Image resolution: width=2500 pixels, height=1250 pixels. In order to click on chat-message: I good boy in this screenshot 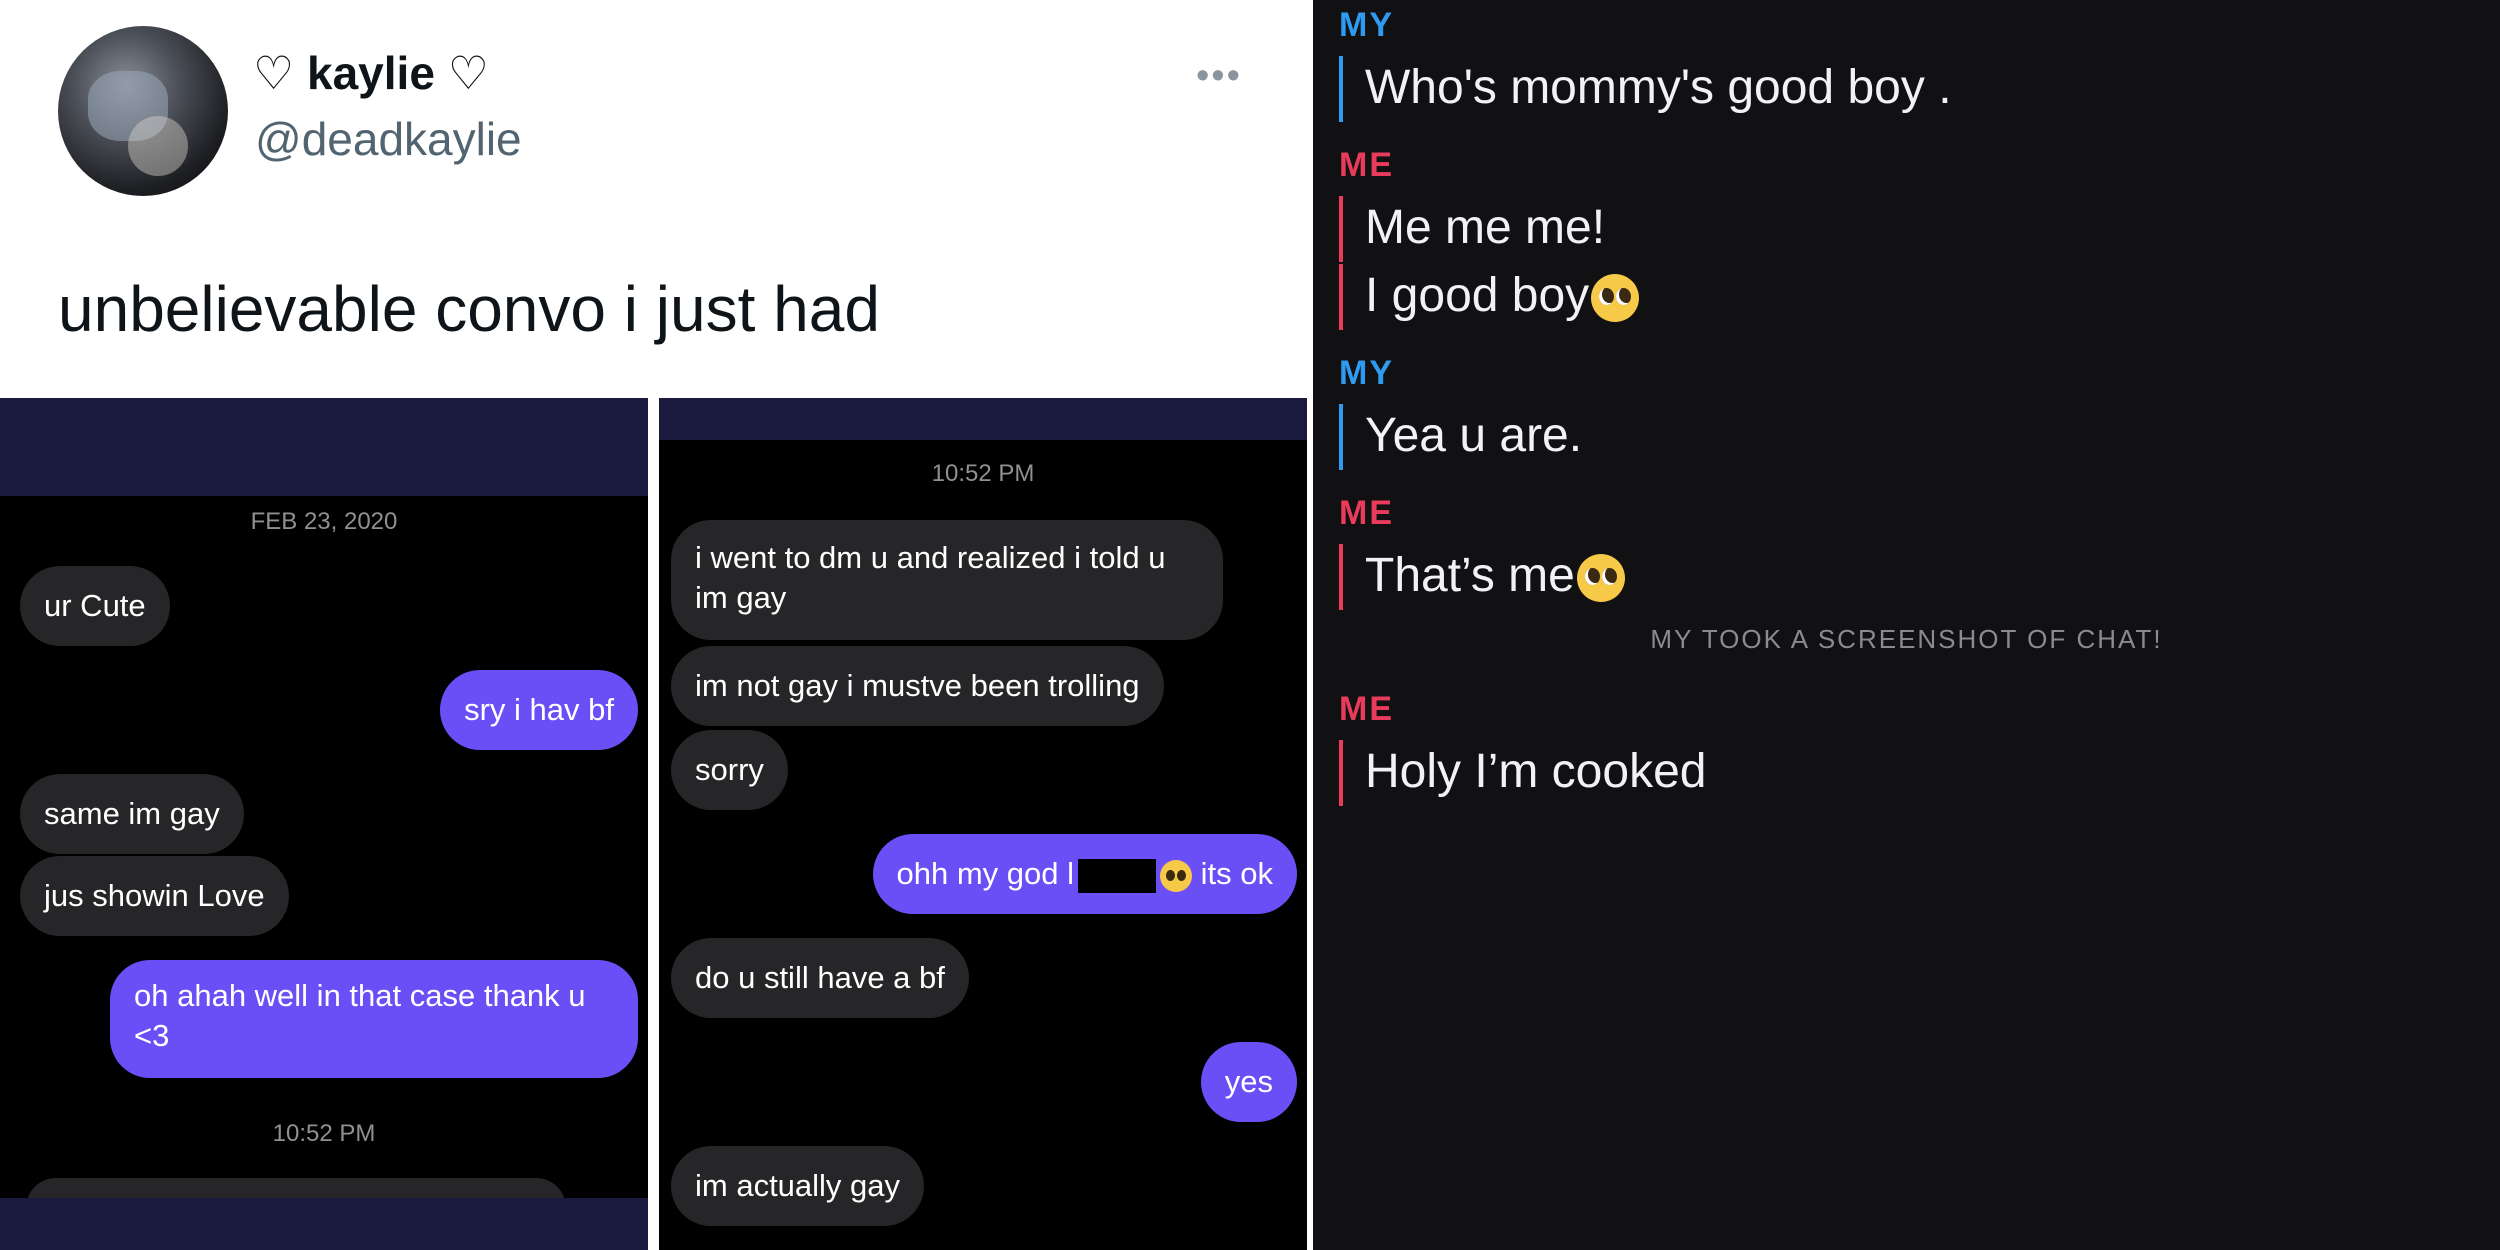, I will do `click(1489, 297)`.